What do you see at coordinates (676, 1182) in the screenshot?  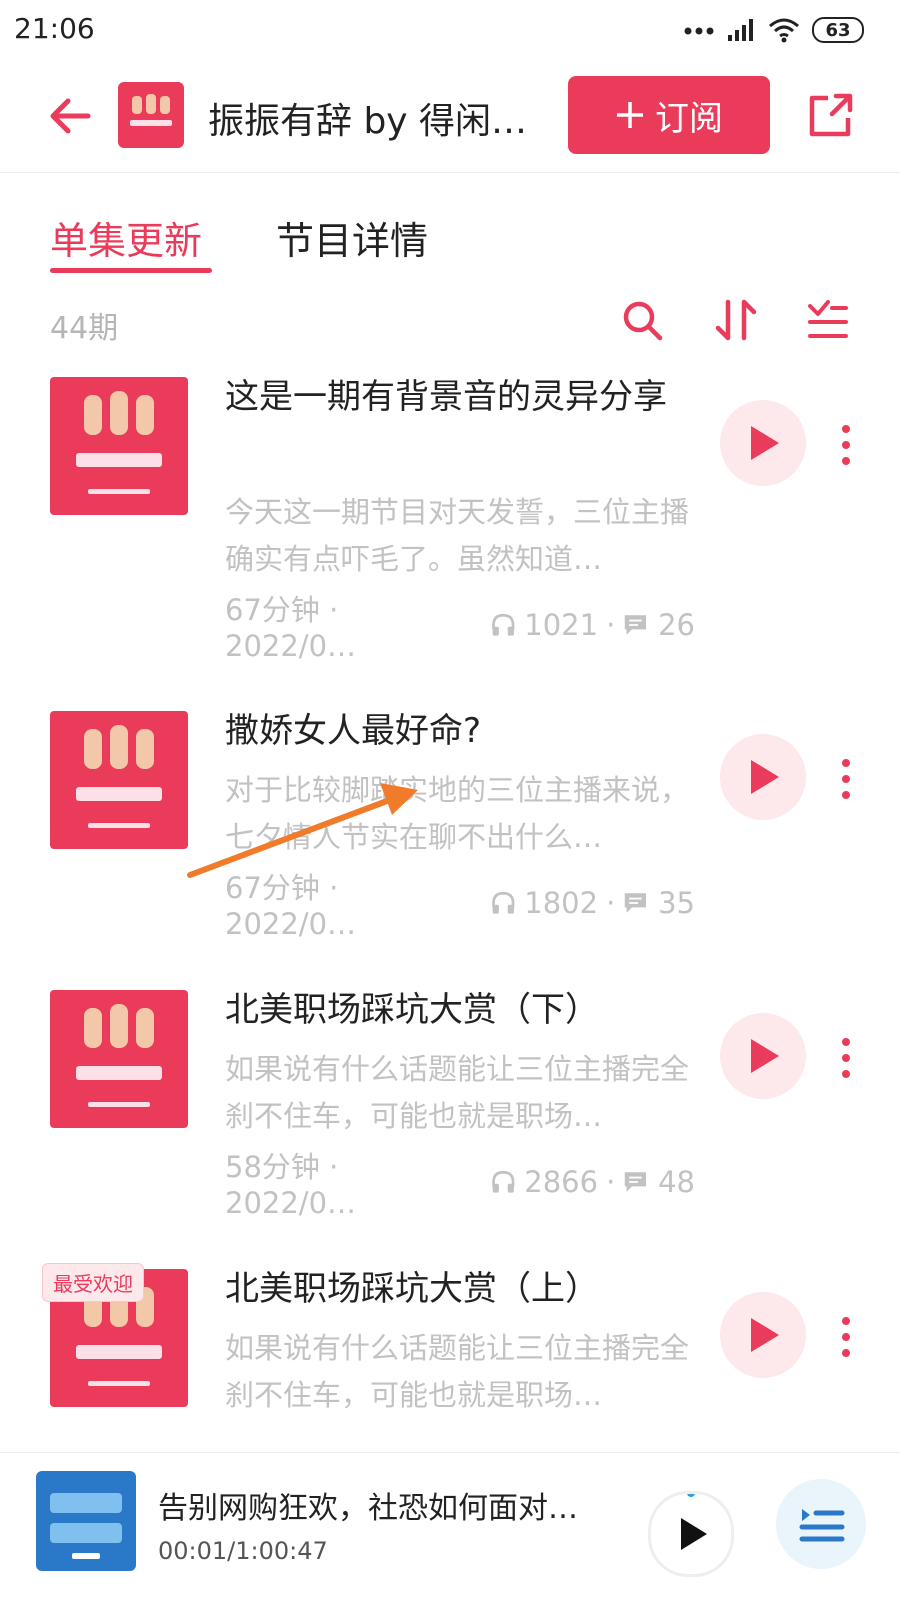 I see `episode-comments: 48` at bounding box center [676, 1182].